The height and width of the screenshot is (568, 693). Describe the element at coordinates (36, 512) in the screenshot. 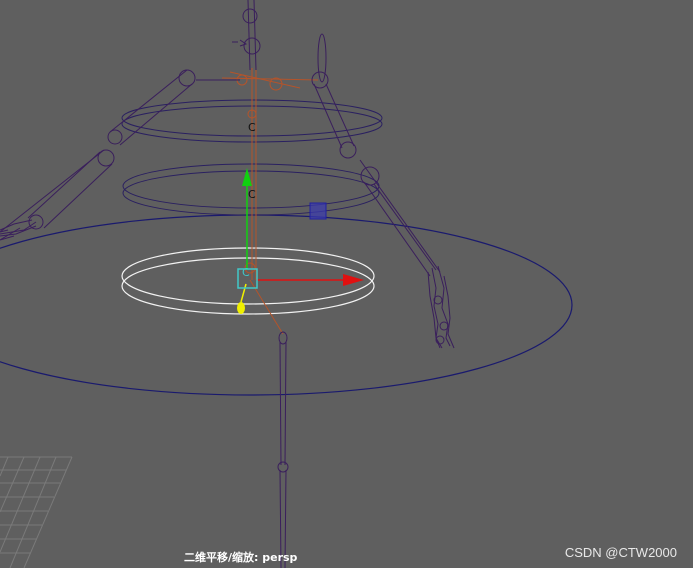

I see `ground-grid` at that location.